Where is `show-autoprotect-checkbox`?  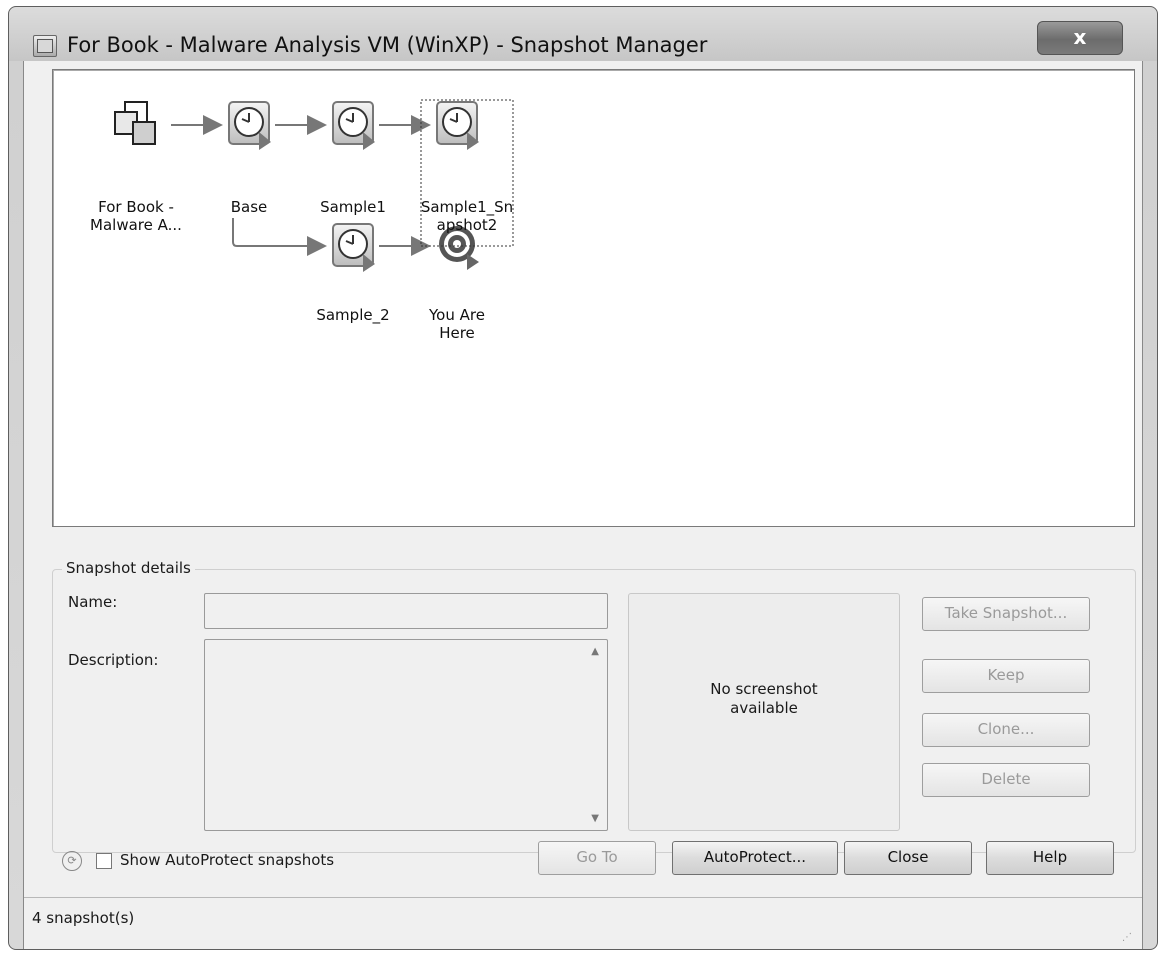 show-autoprotect-checkbox is located at coordinates (104, 861).